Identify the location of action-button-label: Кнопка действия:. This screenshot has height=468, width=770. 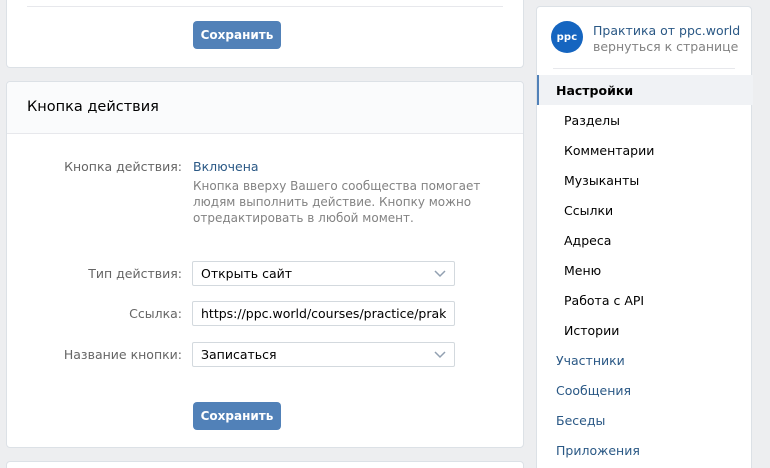
(123, 166).